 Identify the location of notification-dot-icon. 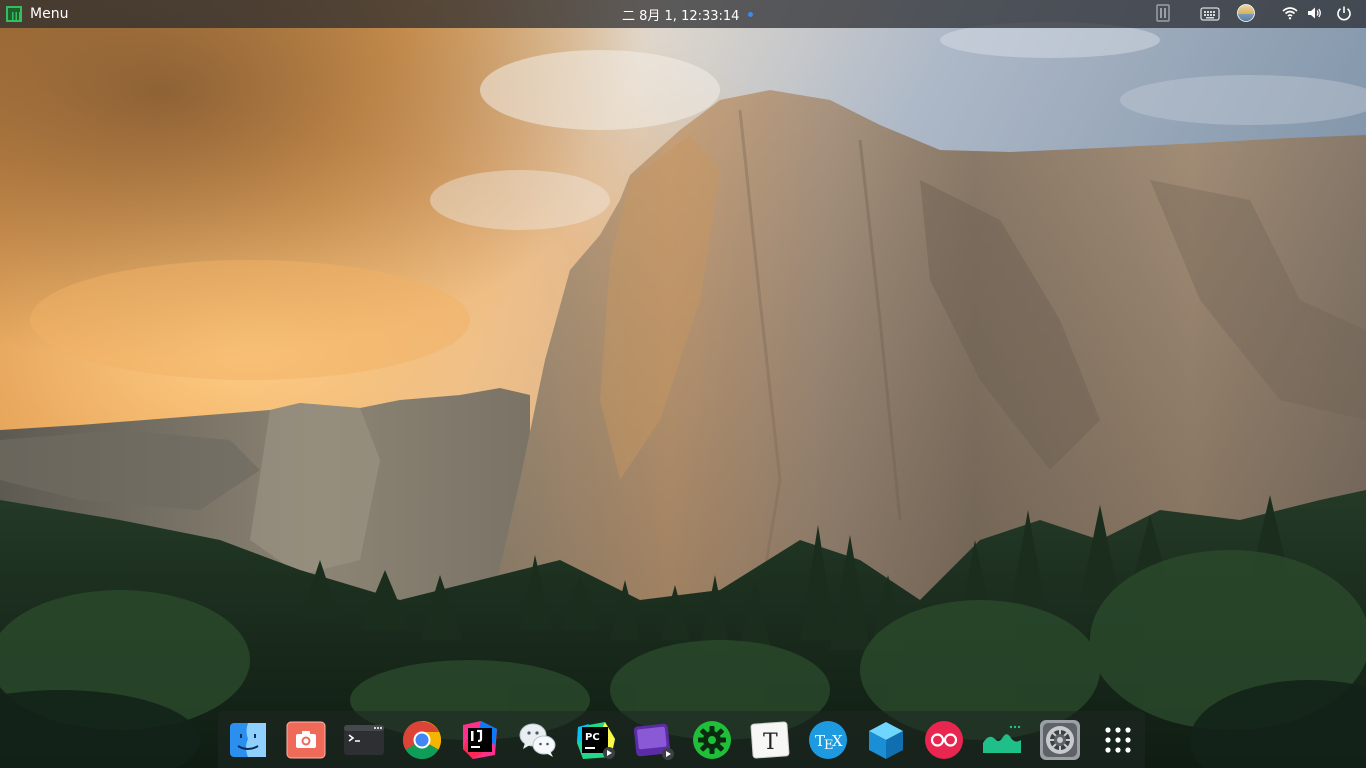
(751, 14).